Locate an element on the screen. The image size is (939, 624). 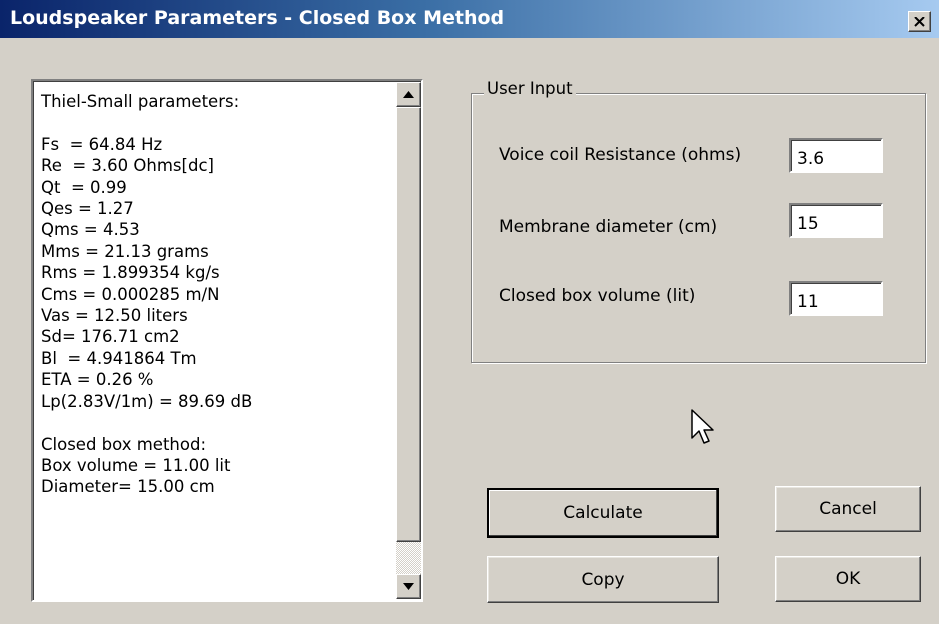
scroll-up-button is located at coordinates (408, 94).